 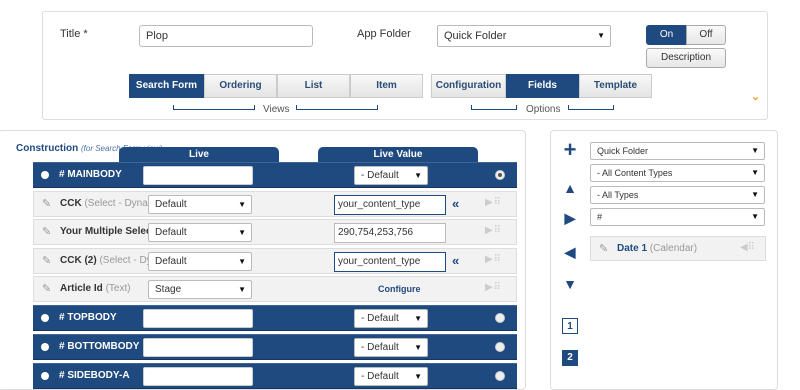 What do you see at coordinates (94, 375) in the screenshot?
I see `position-name: # SIDEBODY-A` at bounding box center [94, 375].